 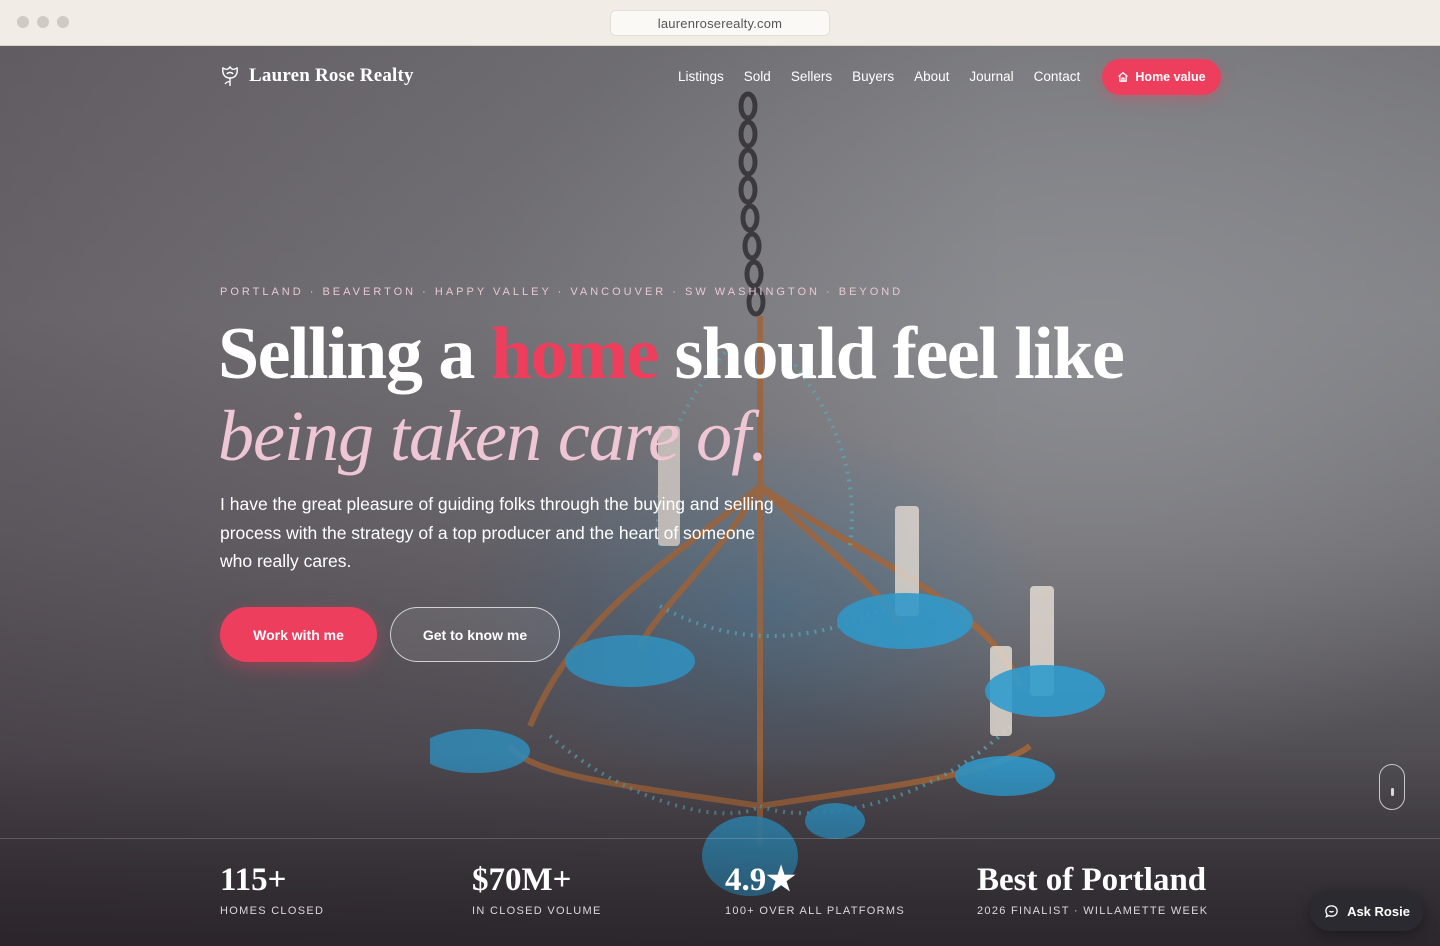 I want to click on stat-value: 115+, so click(x=253, y=880).